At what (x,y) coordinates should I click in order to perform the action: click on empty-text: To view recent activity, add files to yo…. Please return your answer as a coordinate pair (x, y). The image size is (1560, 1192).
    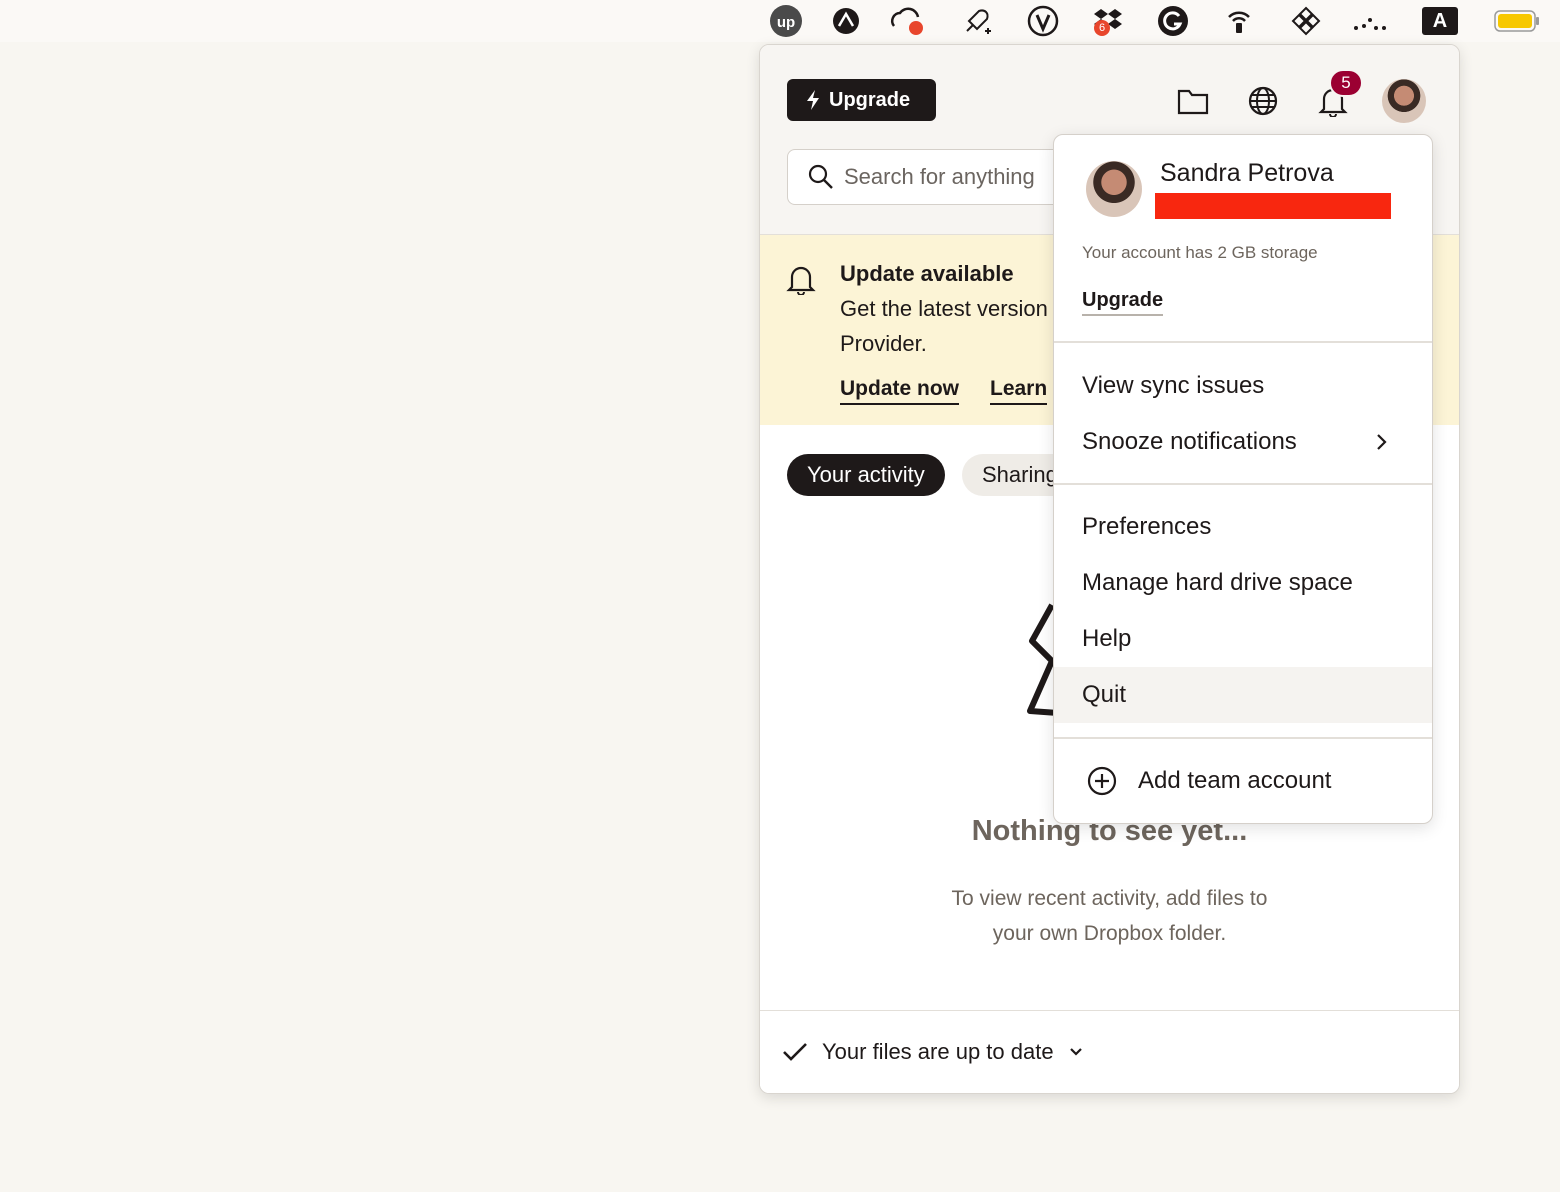
    Looking at the image, I should click on (1109, 916).